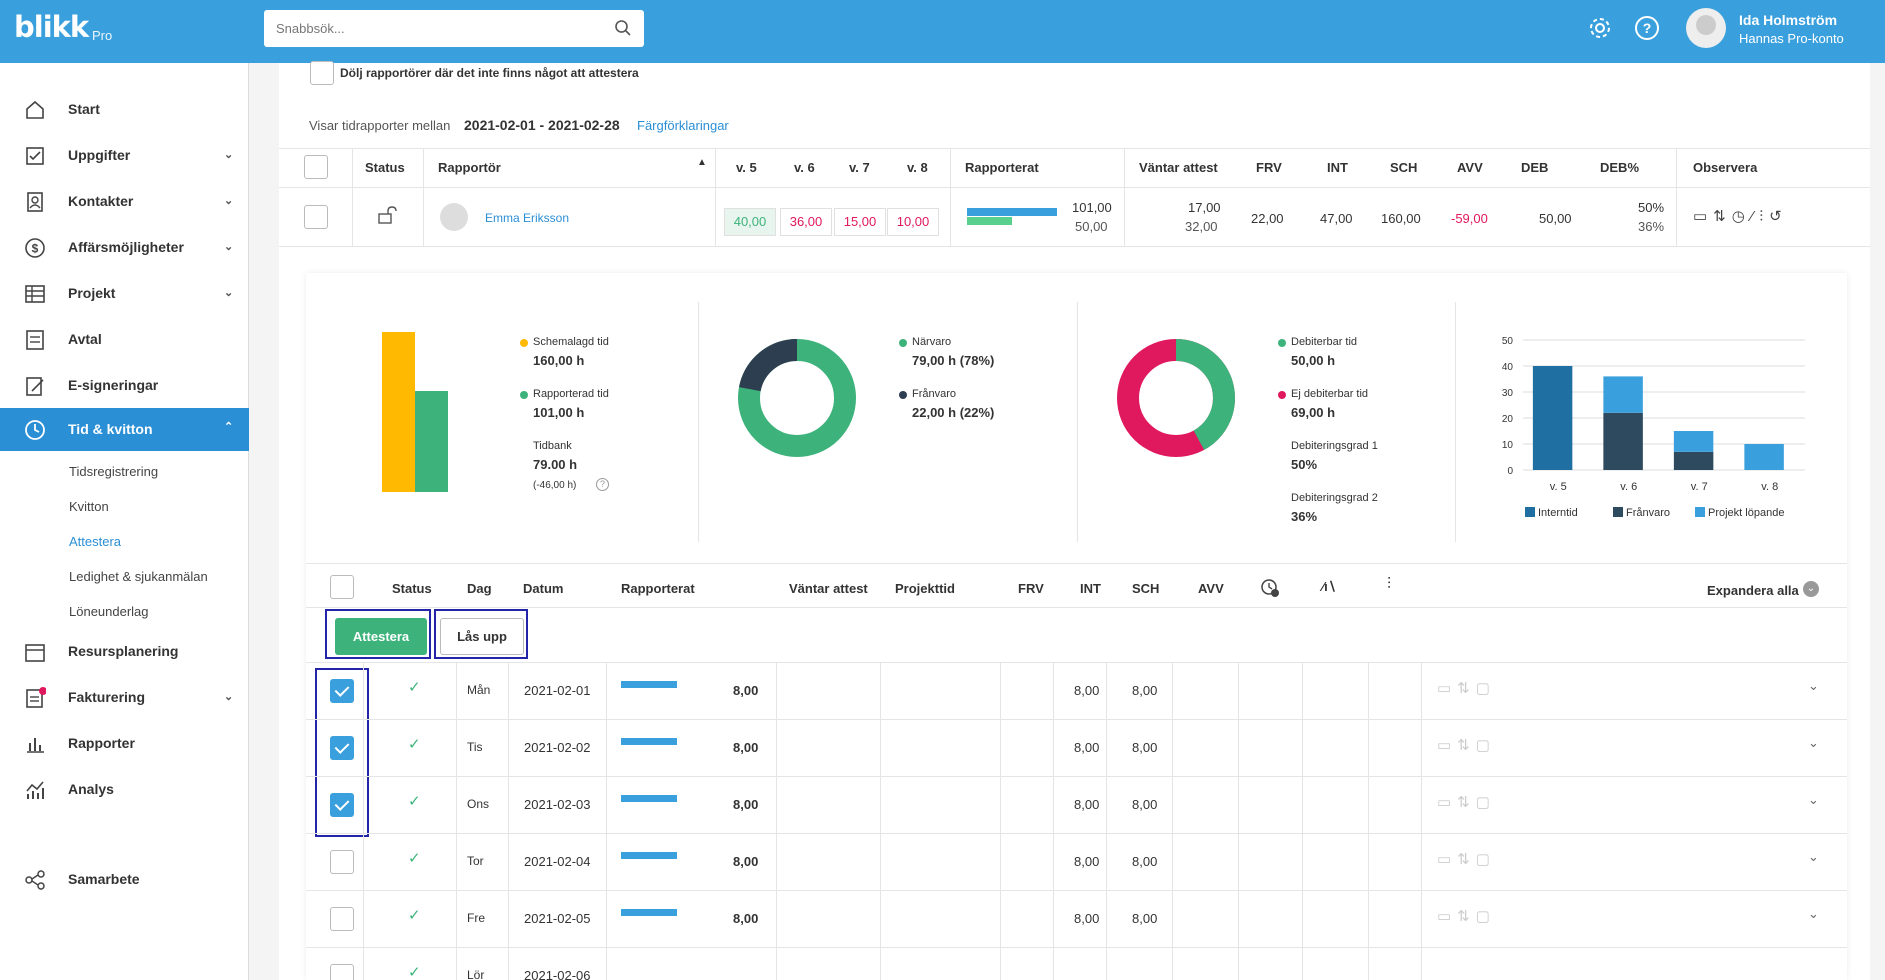 The image size is (1885, 980). I want to click on search-icon, so click(623, 28).